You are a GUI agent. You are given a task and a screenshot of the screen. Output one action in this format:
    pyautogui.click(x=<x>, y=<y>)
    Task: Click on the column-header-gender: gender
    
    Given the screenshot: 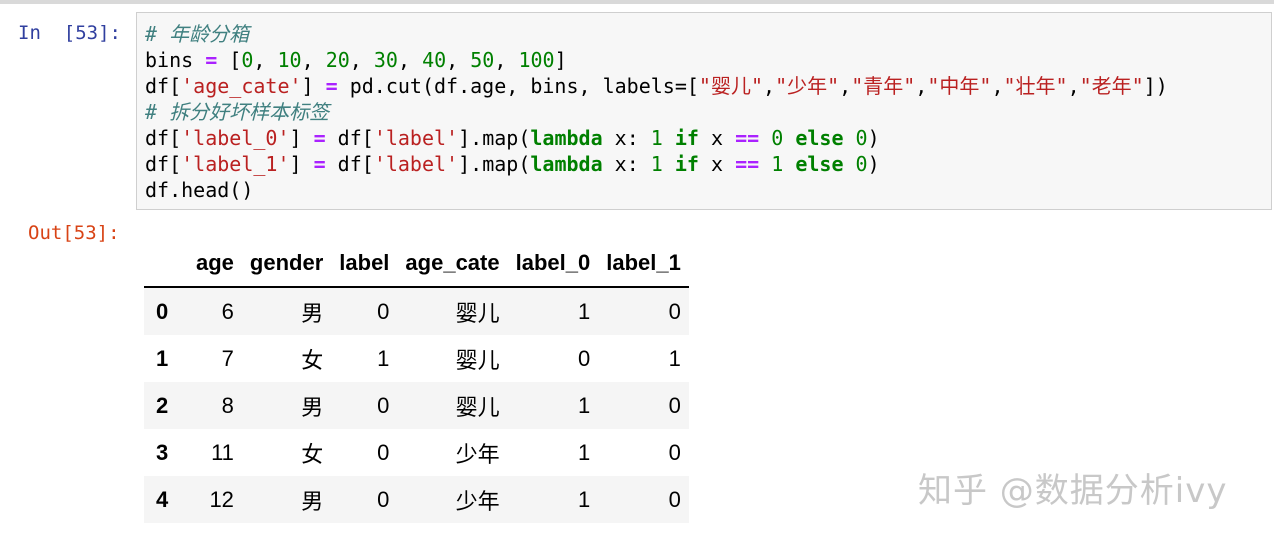 What is the action you would take?
    pyautogui.click(x=286, y=264)
    